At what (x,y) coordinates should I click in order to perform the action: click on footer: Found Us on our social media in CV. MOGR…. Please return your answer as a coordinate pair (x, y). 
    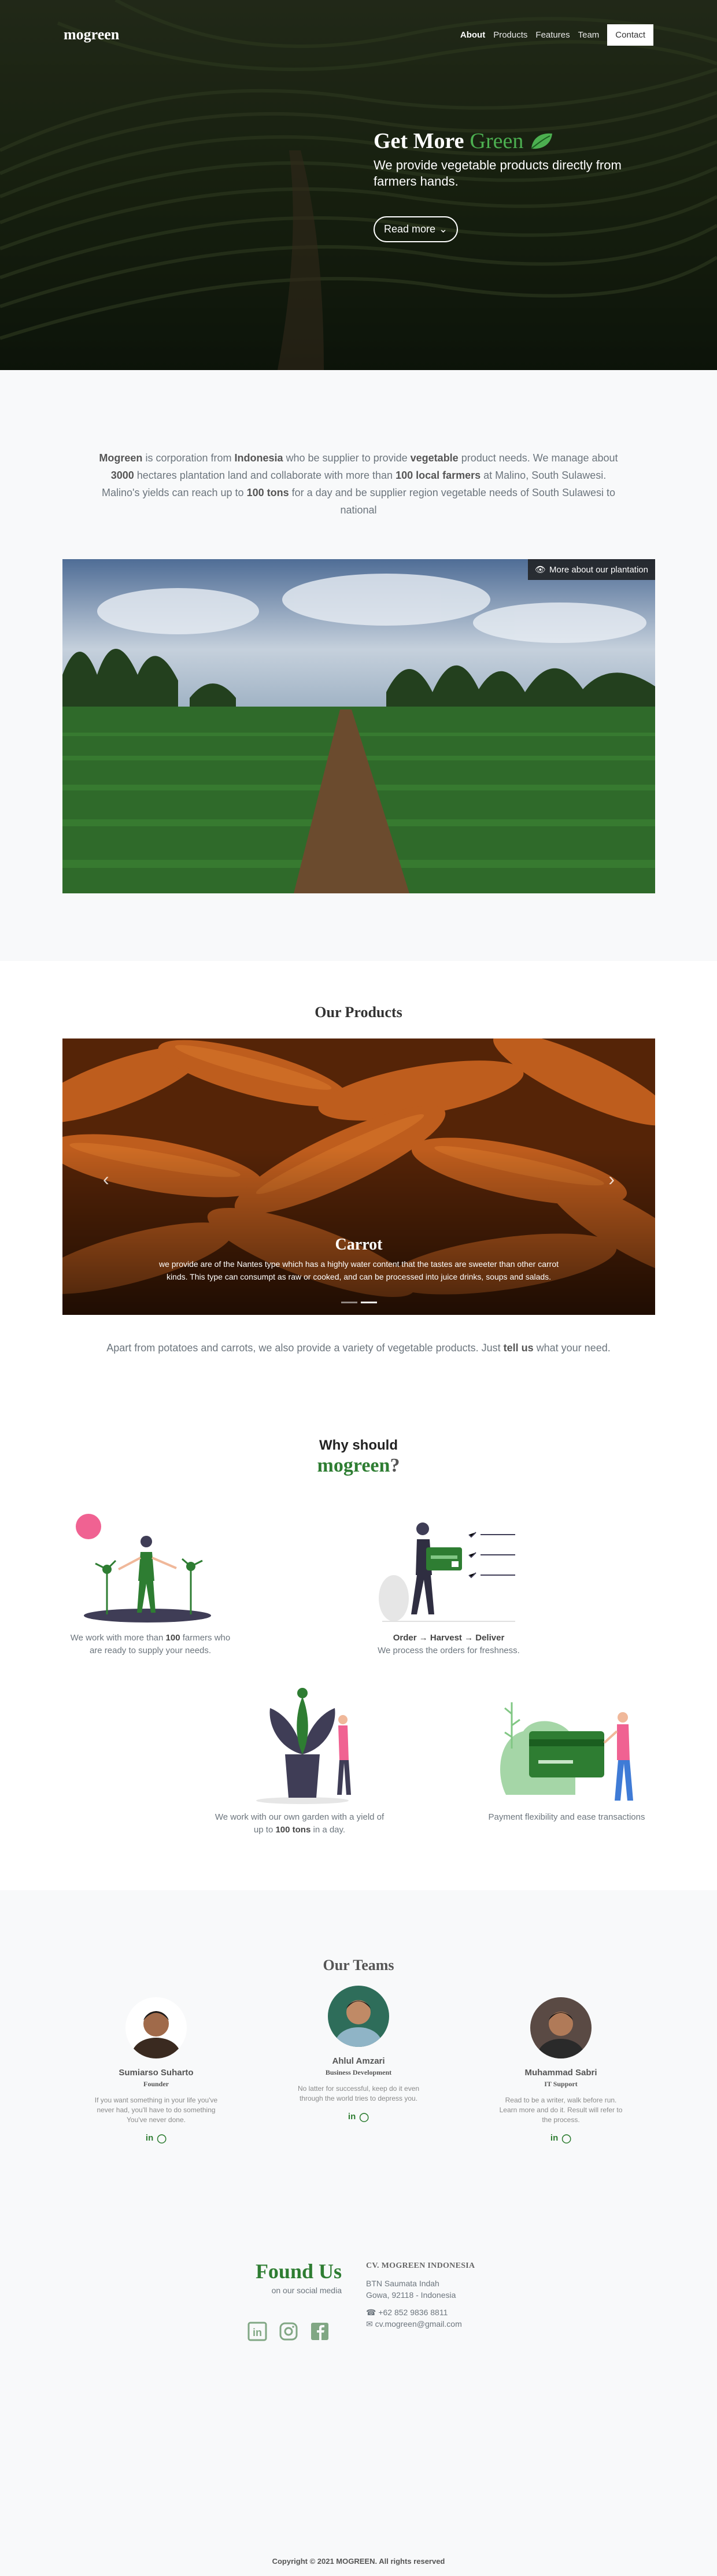
    Looking at the image, I should click on (358, 2383).